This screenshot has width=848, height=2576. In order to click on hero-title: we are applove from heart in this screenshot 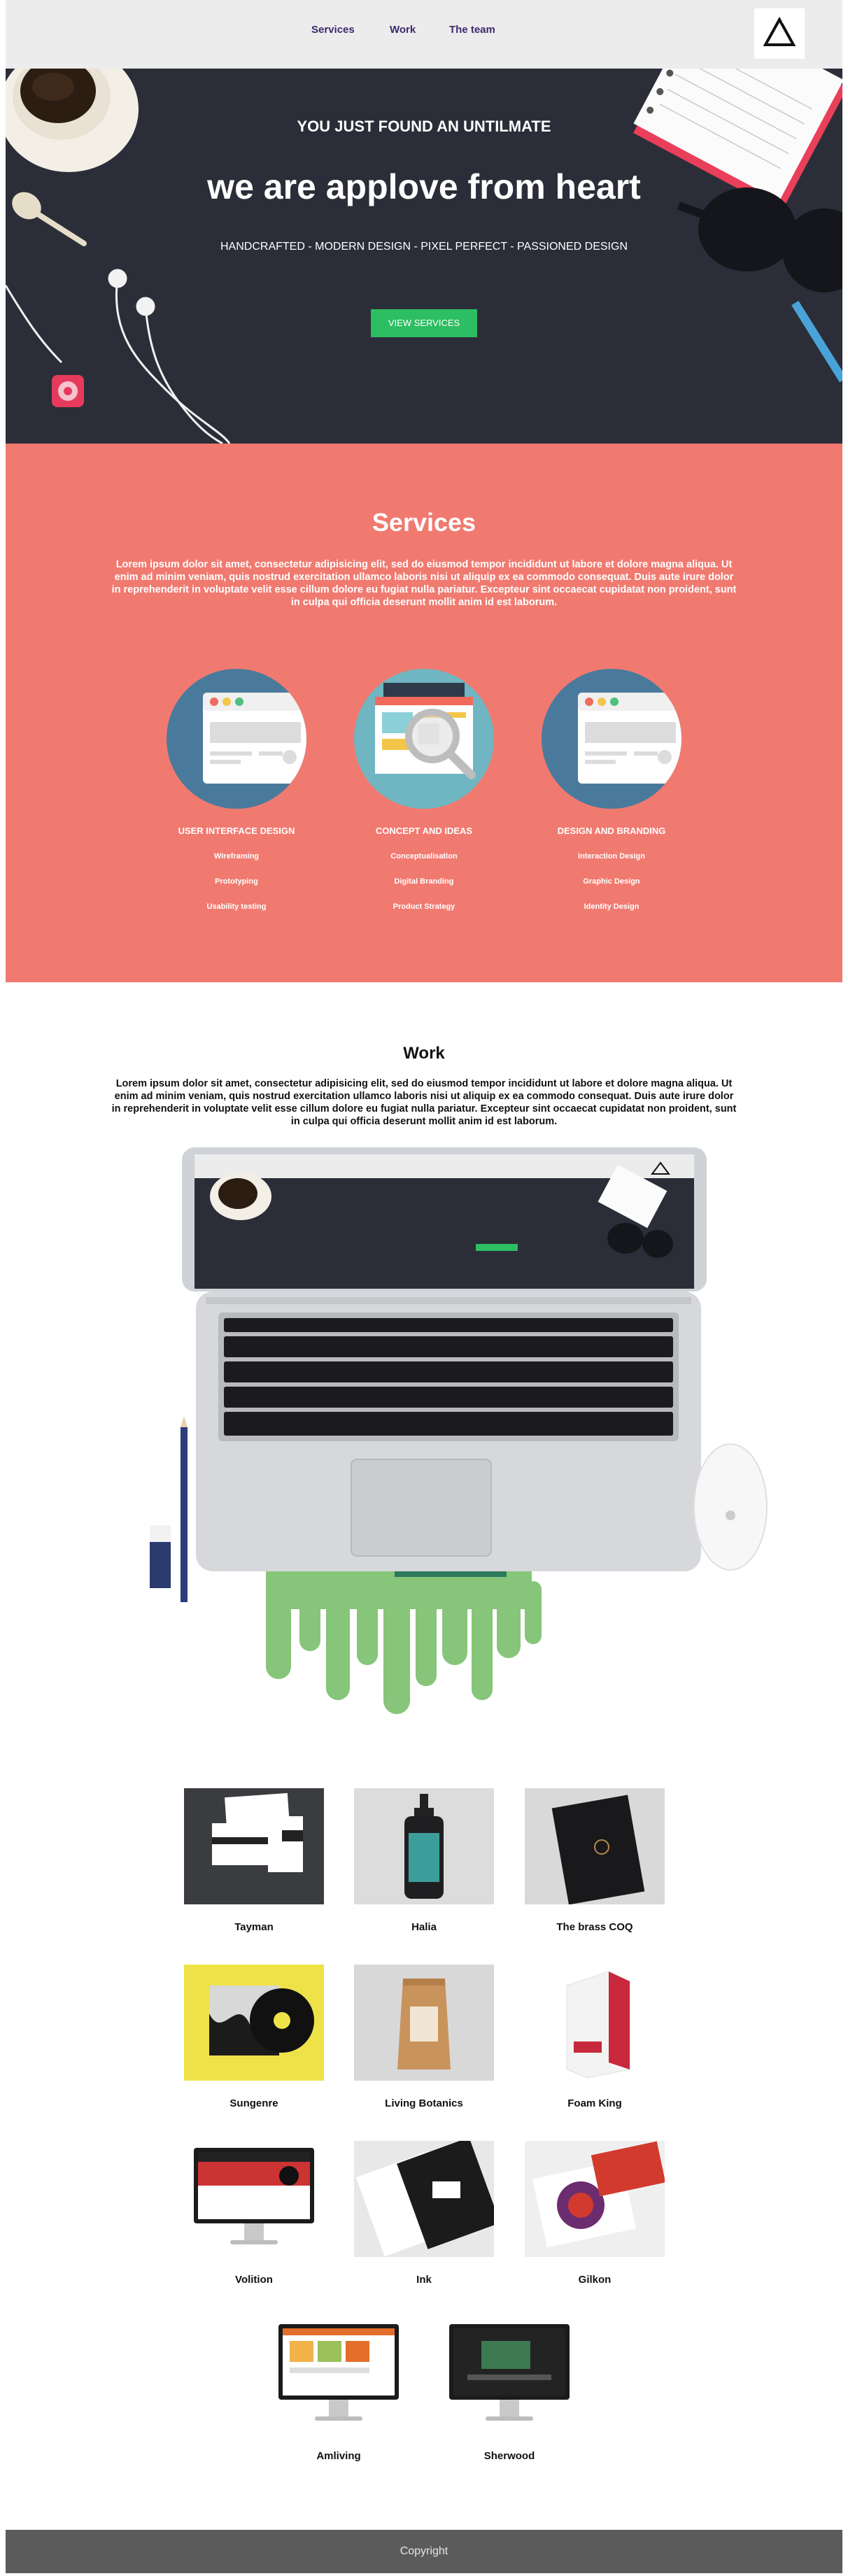, I will do `click(424, 186)`.